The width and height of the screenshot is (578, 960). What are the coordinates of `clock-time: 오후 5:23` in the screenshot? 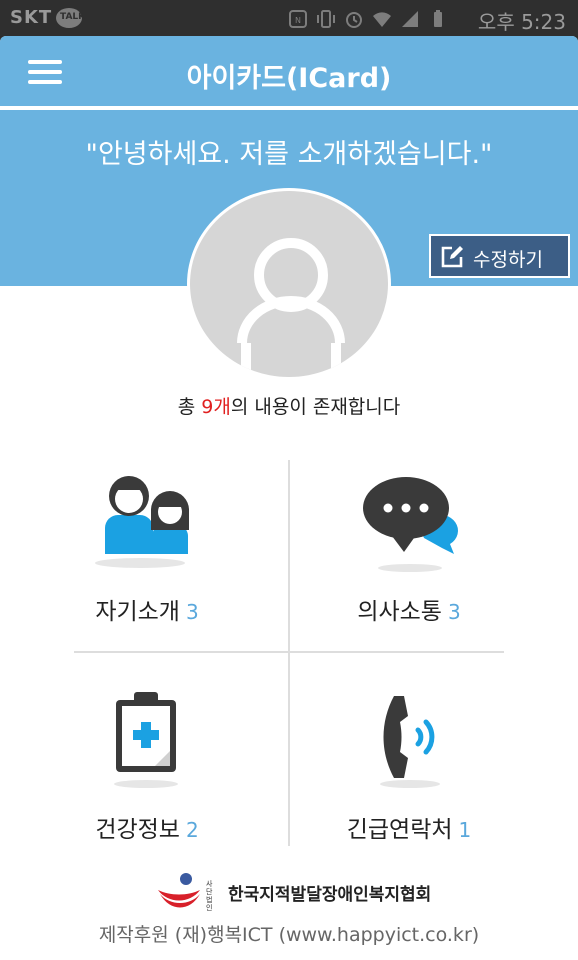 It's located at (521, 22).